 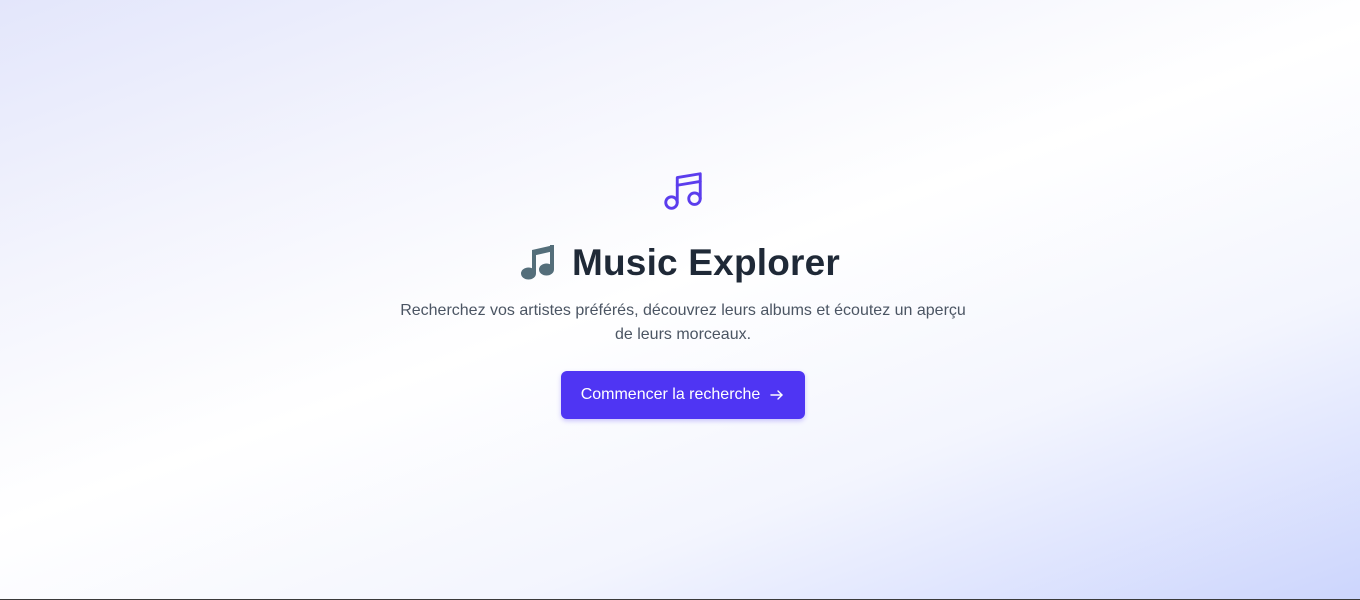 I want to click on title-text: Music Explorer, so click(x=706, y=262).